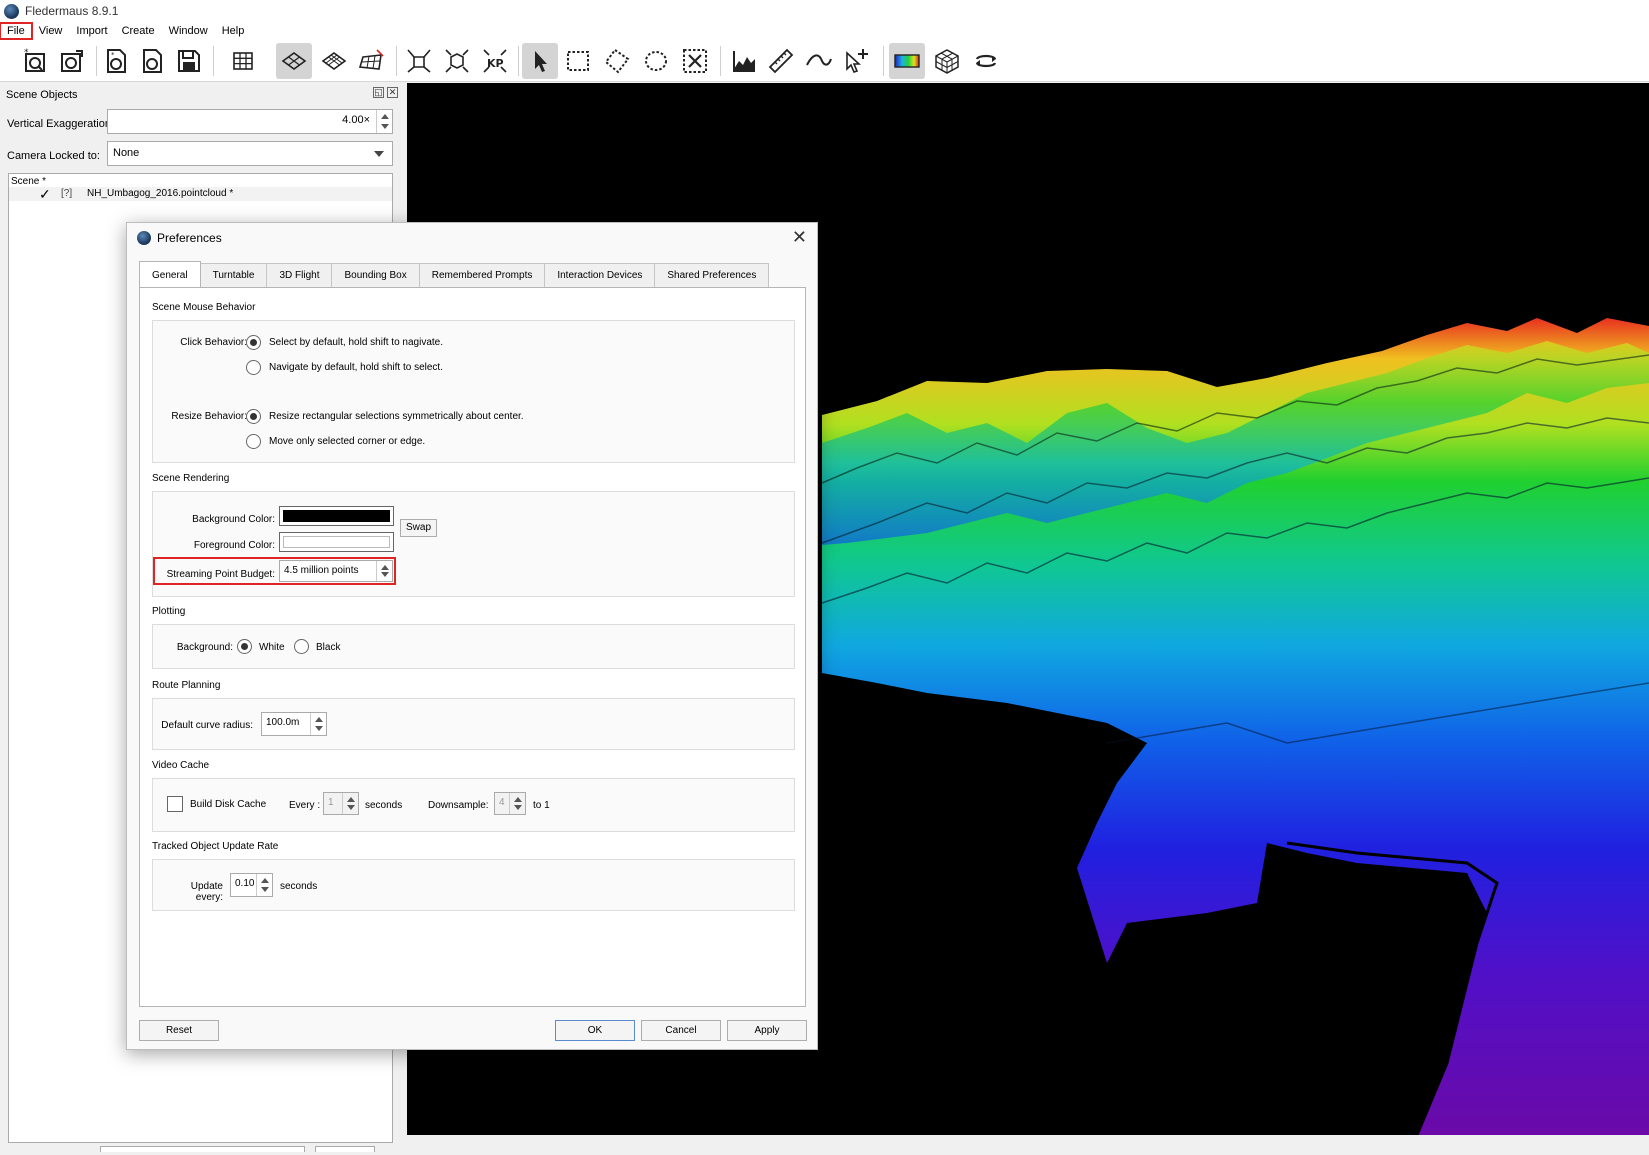  What do you see at coordinates (458, 805) in the screenshot?
I see `downsample-label: Downsample:` at bounding box center [458, 805].